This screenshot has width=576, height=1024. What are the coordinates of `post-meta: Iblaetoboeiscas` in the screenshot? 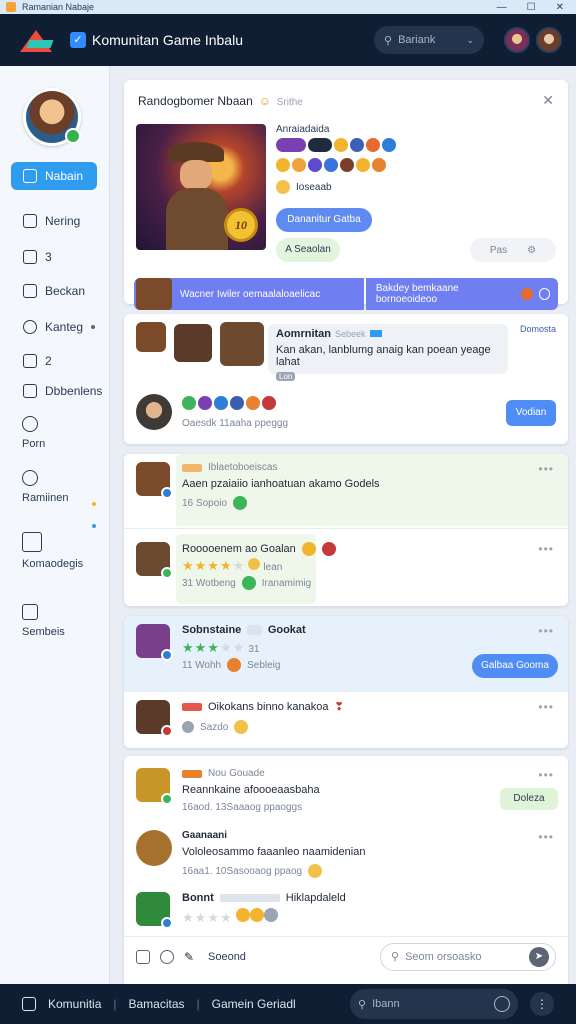 It's located at (230, 467).